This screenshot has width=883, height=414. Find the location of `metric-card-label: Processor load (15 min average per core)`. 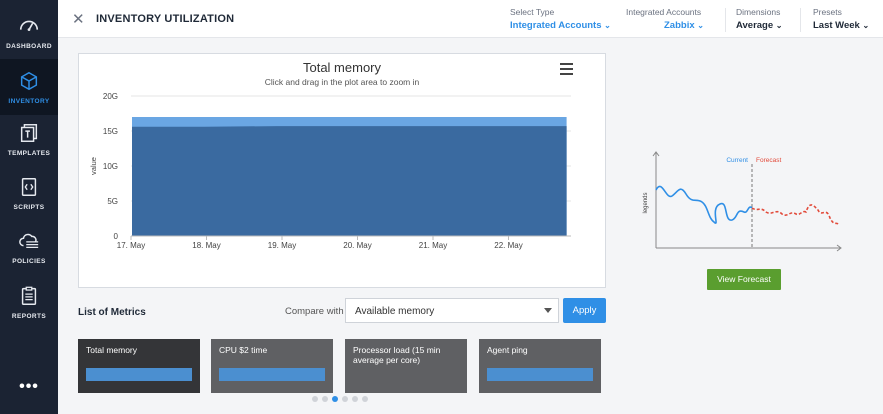

metric-card-label: Processor load (15 min average per core) is located at coordinates (397, 355).